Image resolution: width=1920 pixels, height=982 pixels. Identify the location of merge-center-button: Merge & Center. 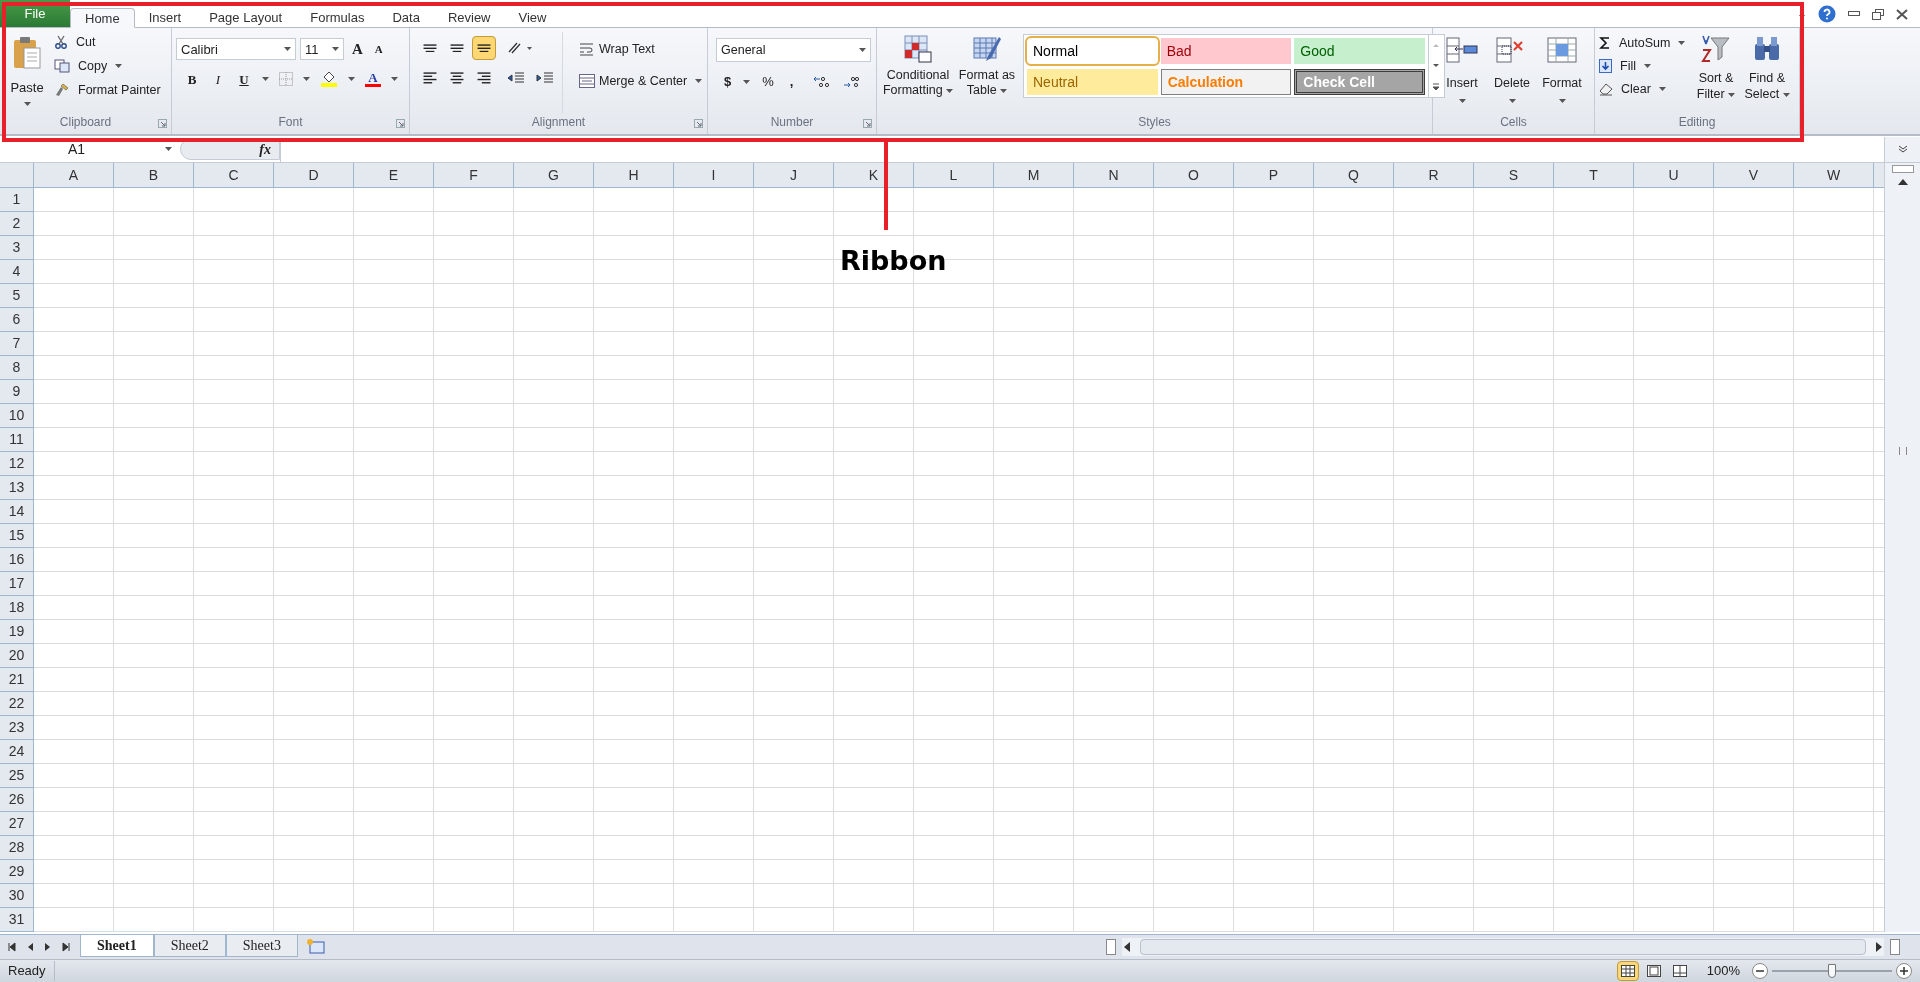
(641, 81).